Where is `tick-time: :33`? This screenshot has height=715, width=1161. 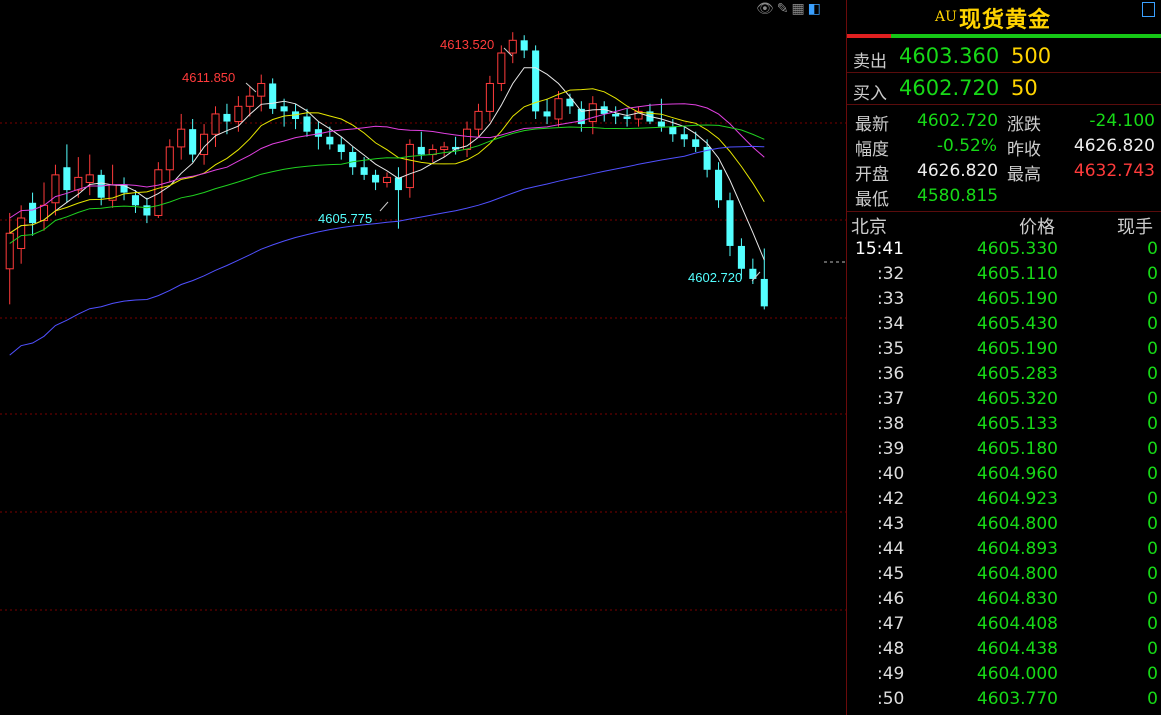 tick-time: :33 is located at coordinates (891, 299).